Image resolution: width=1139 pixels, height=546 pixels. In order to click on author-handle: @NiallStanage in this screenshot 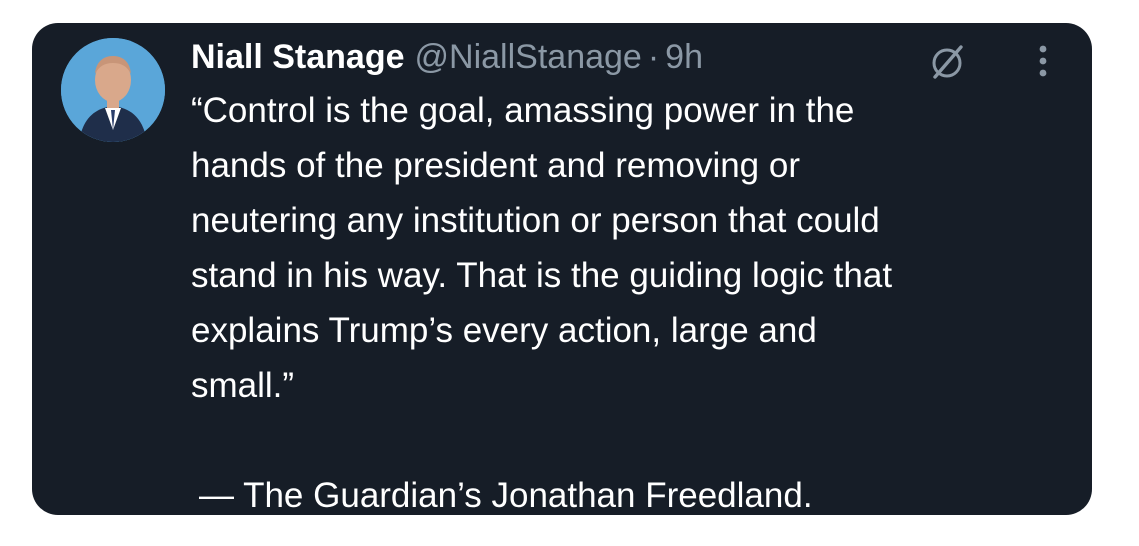, I will do `click(528, 57)`.